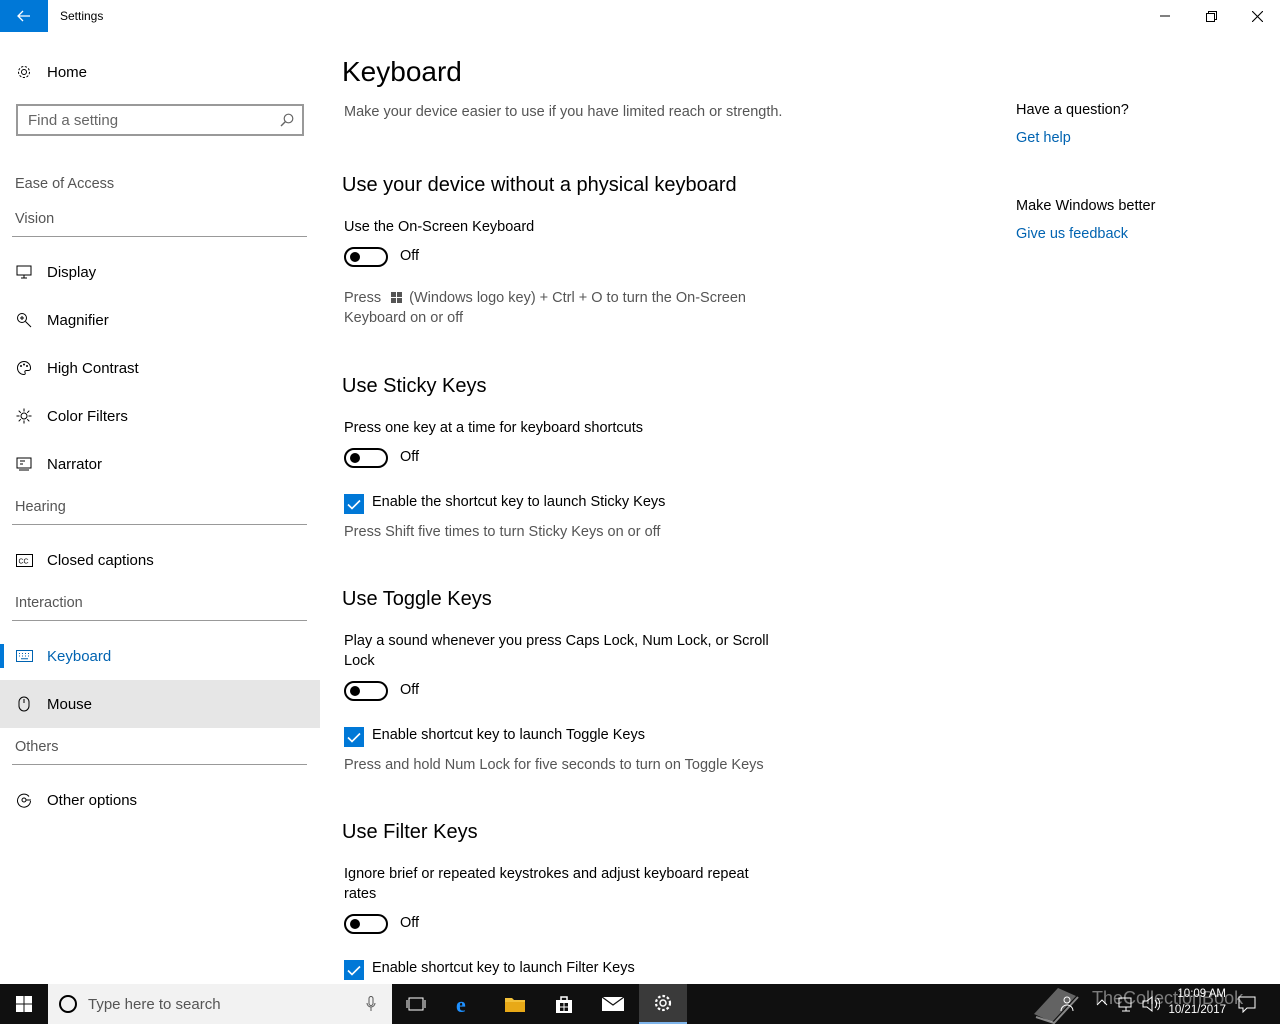 This screenshot has height=1024, width=1280. Describe the element at coordinates (371, 1004) in the screenshot. I see `microphone-icon` at that location.